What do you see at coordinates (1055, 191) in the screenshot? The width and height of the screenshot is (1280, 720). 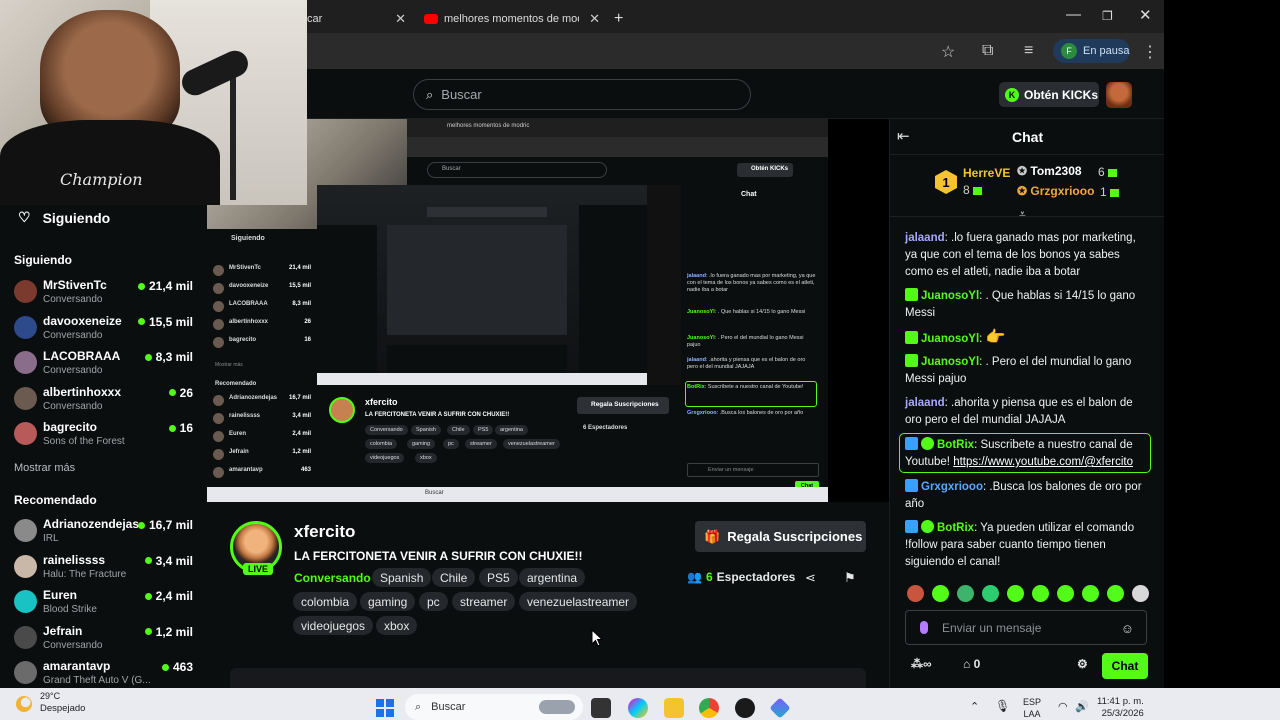 I see `gifter-3: ✪ Grzgxriooo` at bounding box center [1055, 191].